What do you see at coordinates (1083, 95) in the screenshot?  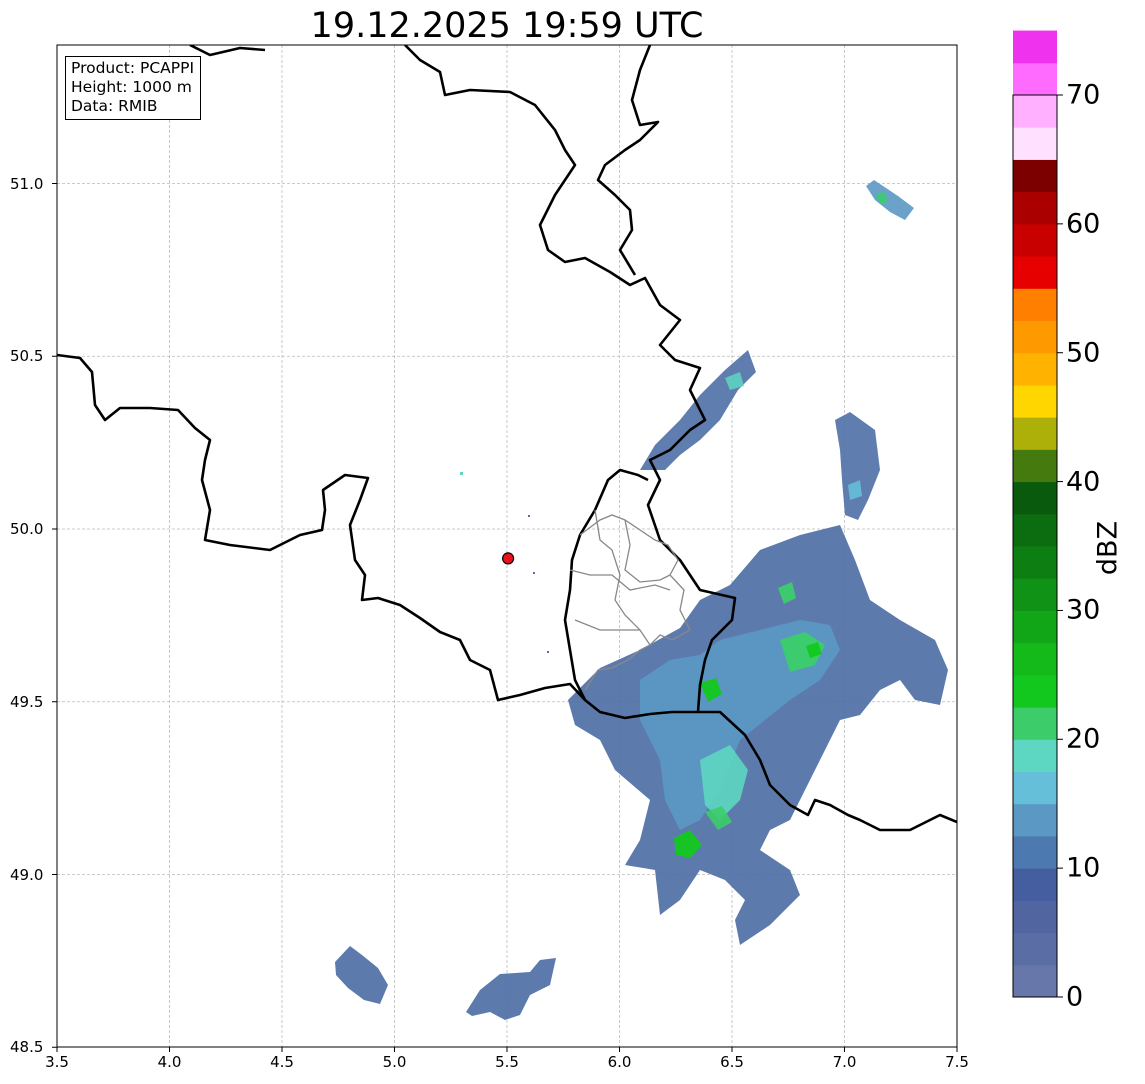 I see `colorbar-tick-label: 70` at bounding box center [1083, 95].